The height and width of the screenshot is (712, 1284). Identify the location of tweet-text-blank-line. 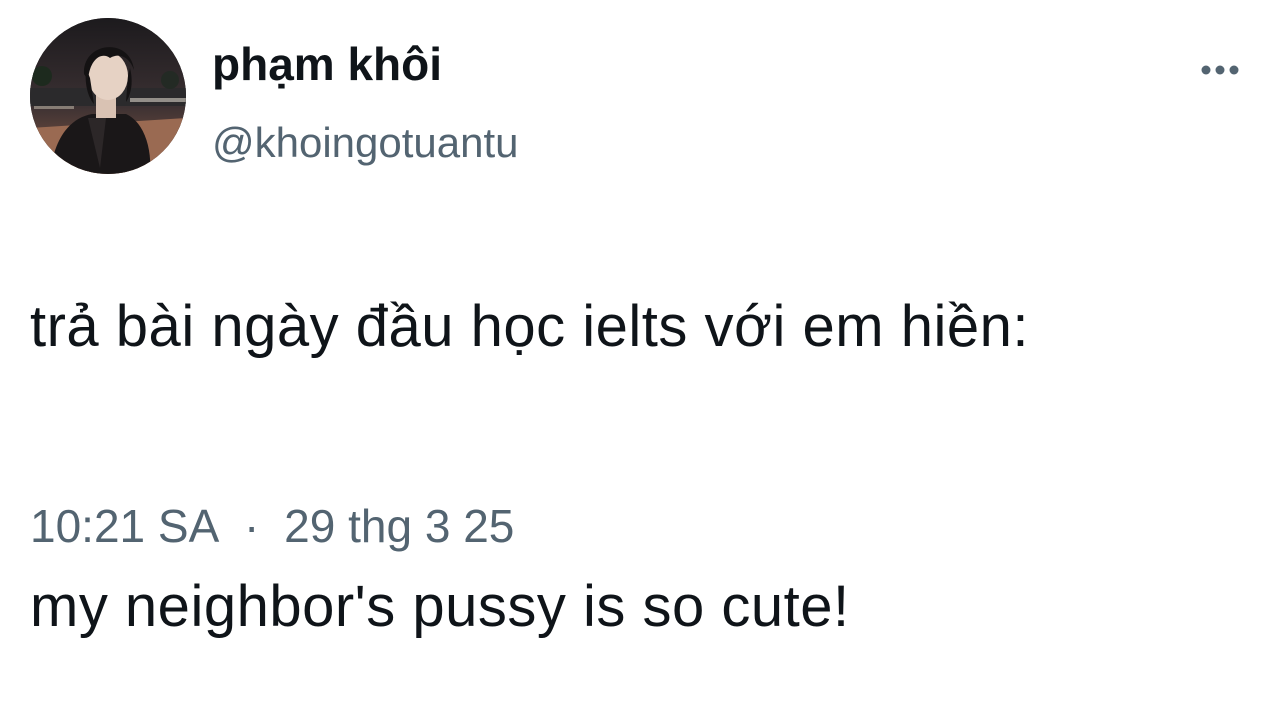
(645, 467).